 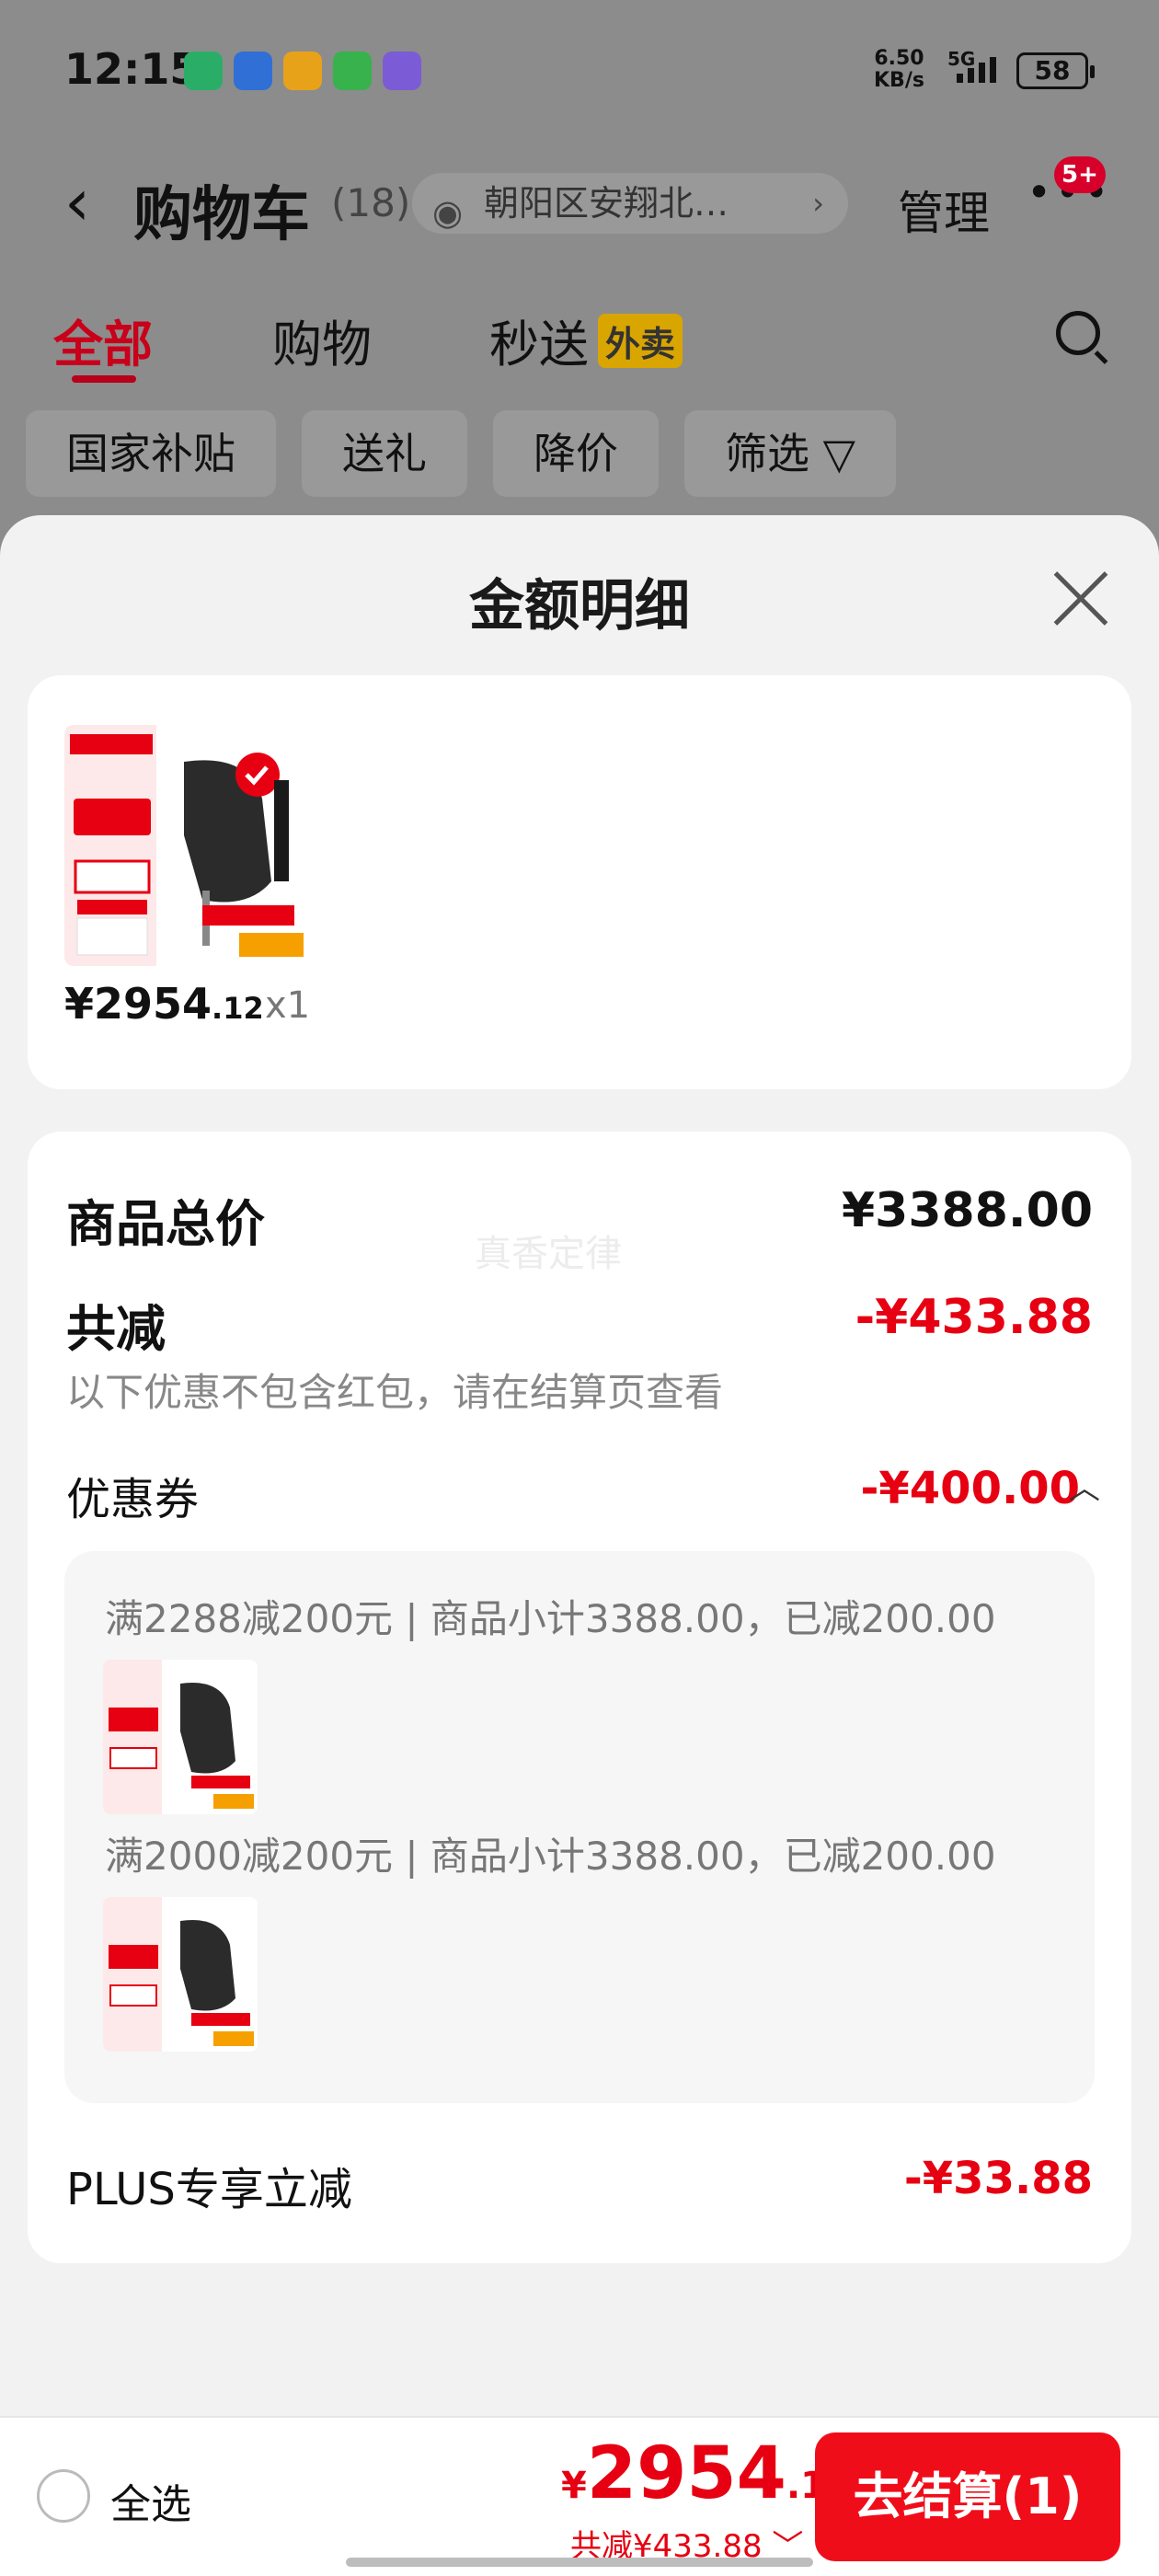 I want to click on total-price: ¥2954.12, so click(x=706, y=2473).